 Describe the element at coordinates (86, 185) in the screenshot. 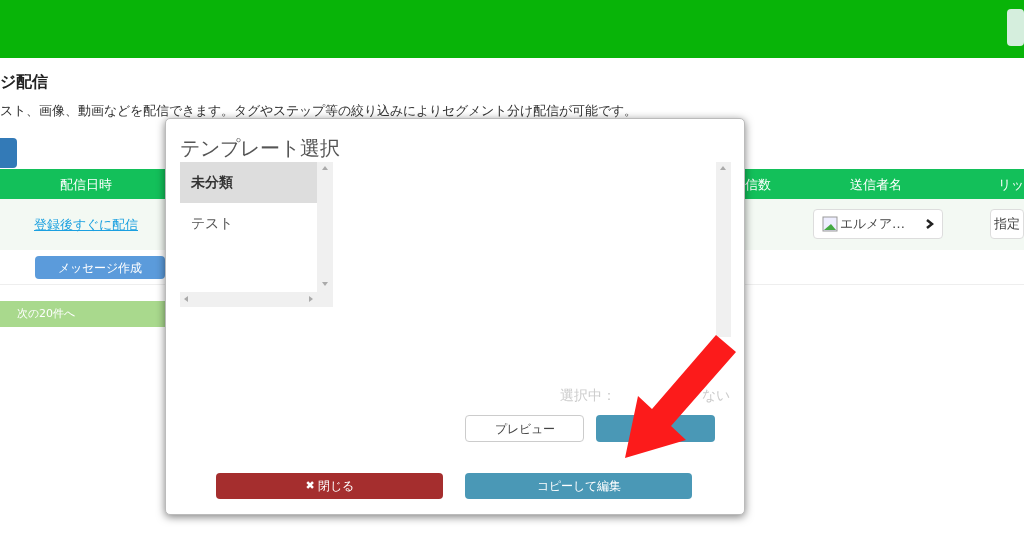

I see `column-header: 配信日時` at that location.